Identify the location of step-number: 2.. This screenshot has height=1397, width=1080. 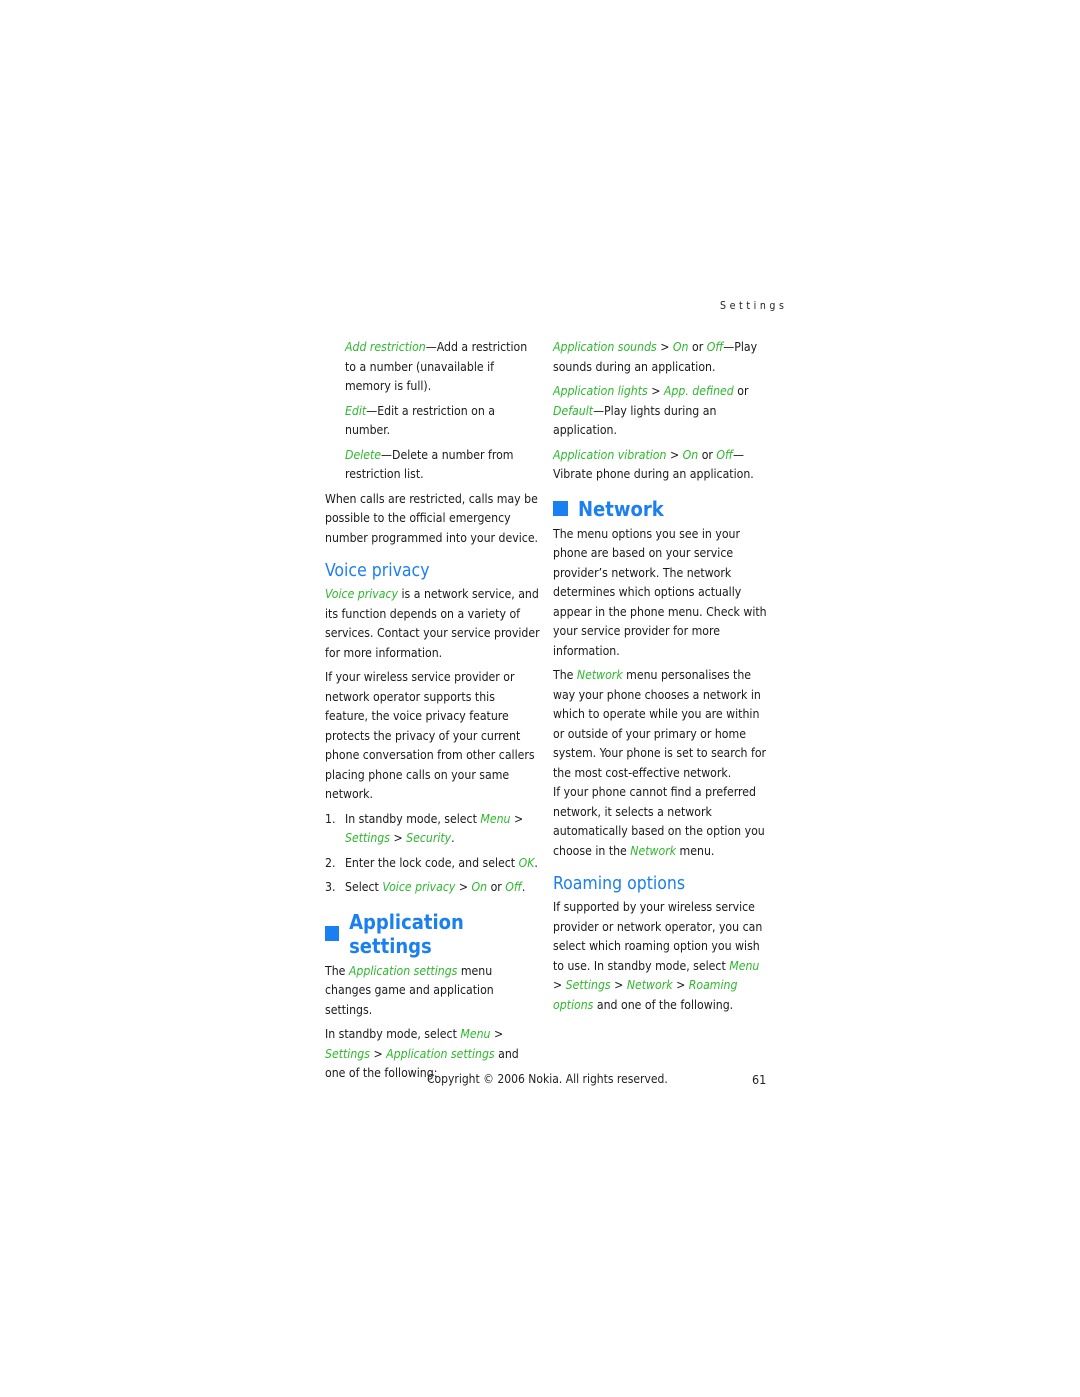
(330, 862).